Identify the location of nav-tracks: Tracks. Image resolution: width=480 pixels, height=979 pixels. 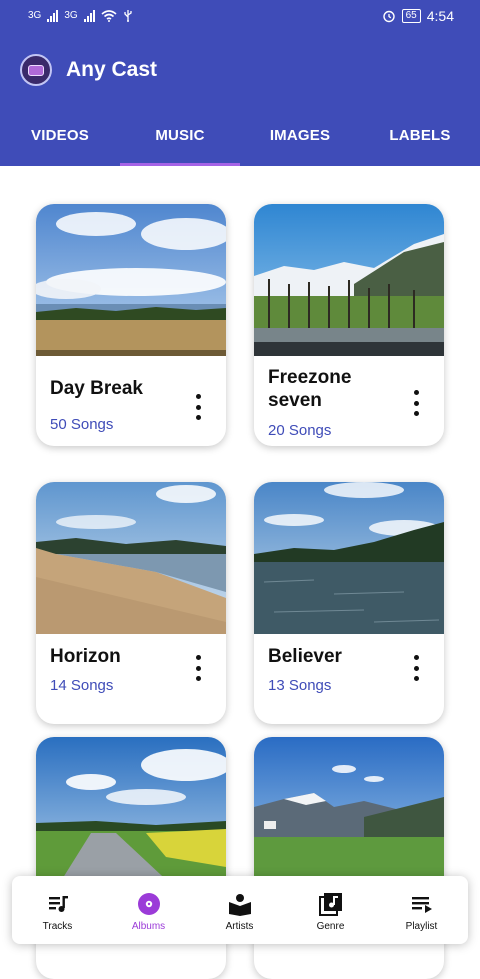
(57, 910).